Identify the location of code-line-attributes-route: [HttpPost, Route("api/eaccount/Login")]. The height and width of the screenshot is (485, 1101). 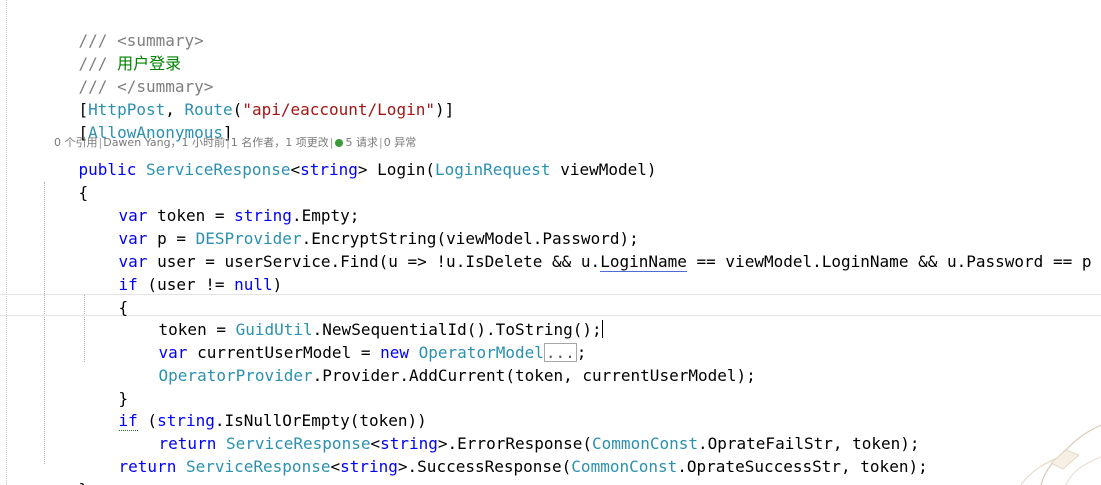
(247, 97).